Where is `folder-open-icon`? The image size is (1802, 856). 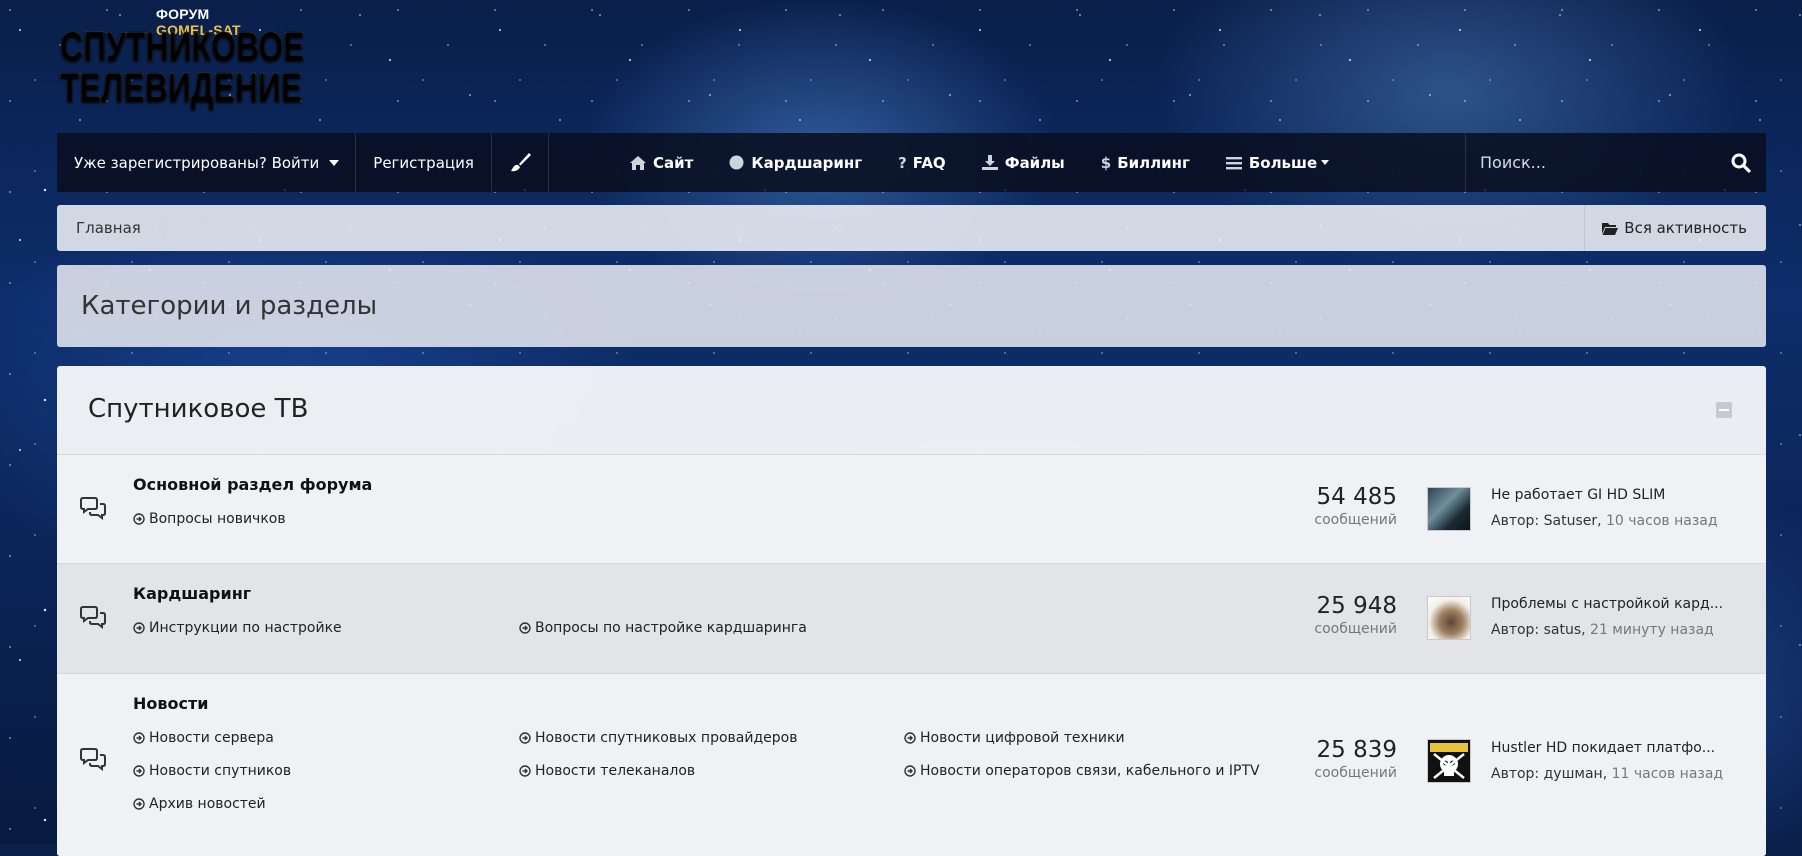 folder-open-icon is located at coordinates (1610, 228).